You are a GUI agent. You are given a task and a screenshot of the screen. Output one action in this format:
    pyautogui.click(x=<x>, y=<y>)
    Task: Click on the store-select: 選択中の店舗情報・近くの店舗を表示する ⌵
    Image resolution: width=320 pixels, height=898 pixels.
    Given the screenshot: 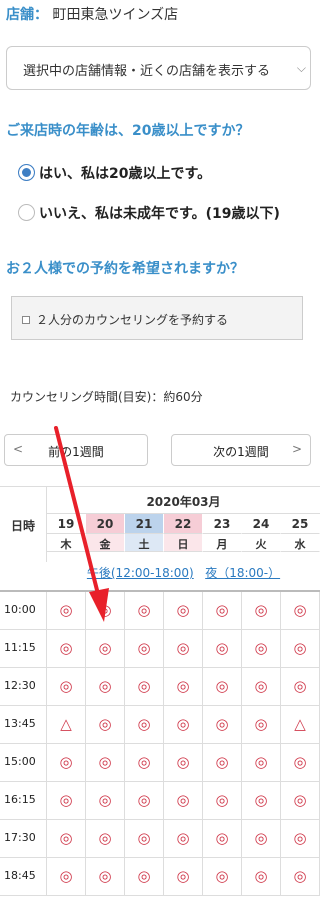 What is the action you would take?
    pyautogui.click(x=158, y=68)
    